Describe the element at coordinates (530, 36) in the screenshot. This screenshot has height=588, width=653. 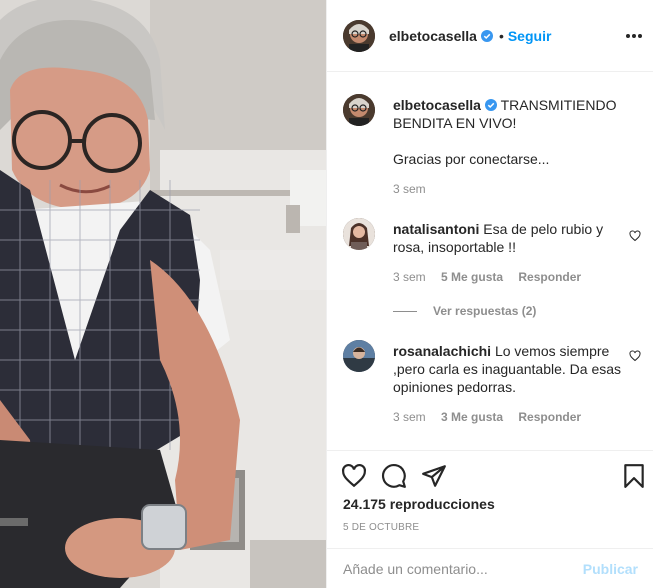
I see `follow-button: Seguir` at that location.